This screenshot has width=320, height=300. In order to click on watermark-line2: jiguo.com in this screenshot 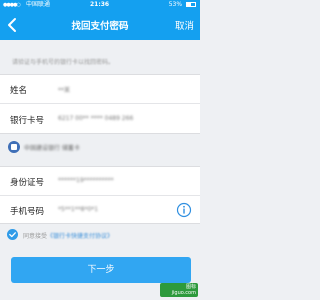, I will do `click(183, 293)`.